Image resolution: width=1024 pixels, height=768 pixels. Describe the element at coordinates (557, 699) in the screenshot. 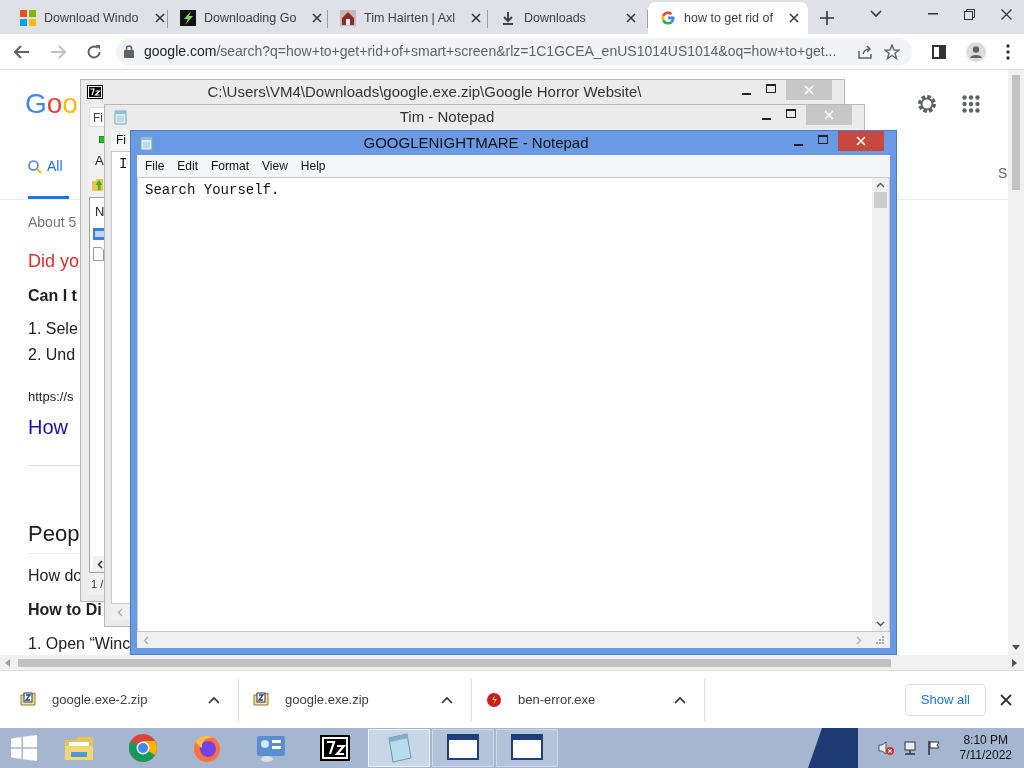

I see `file-name: ben-error.exe` at that location.